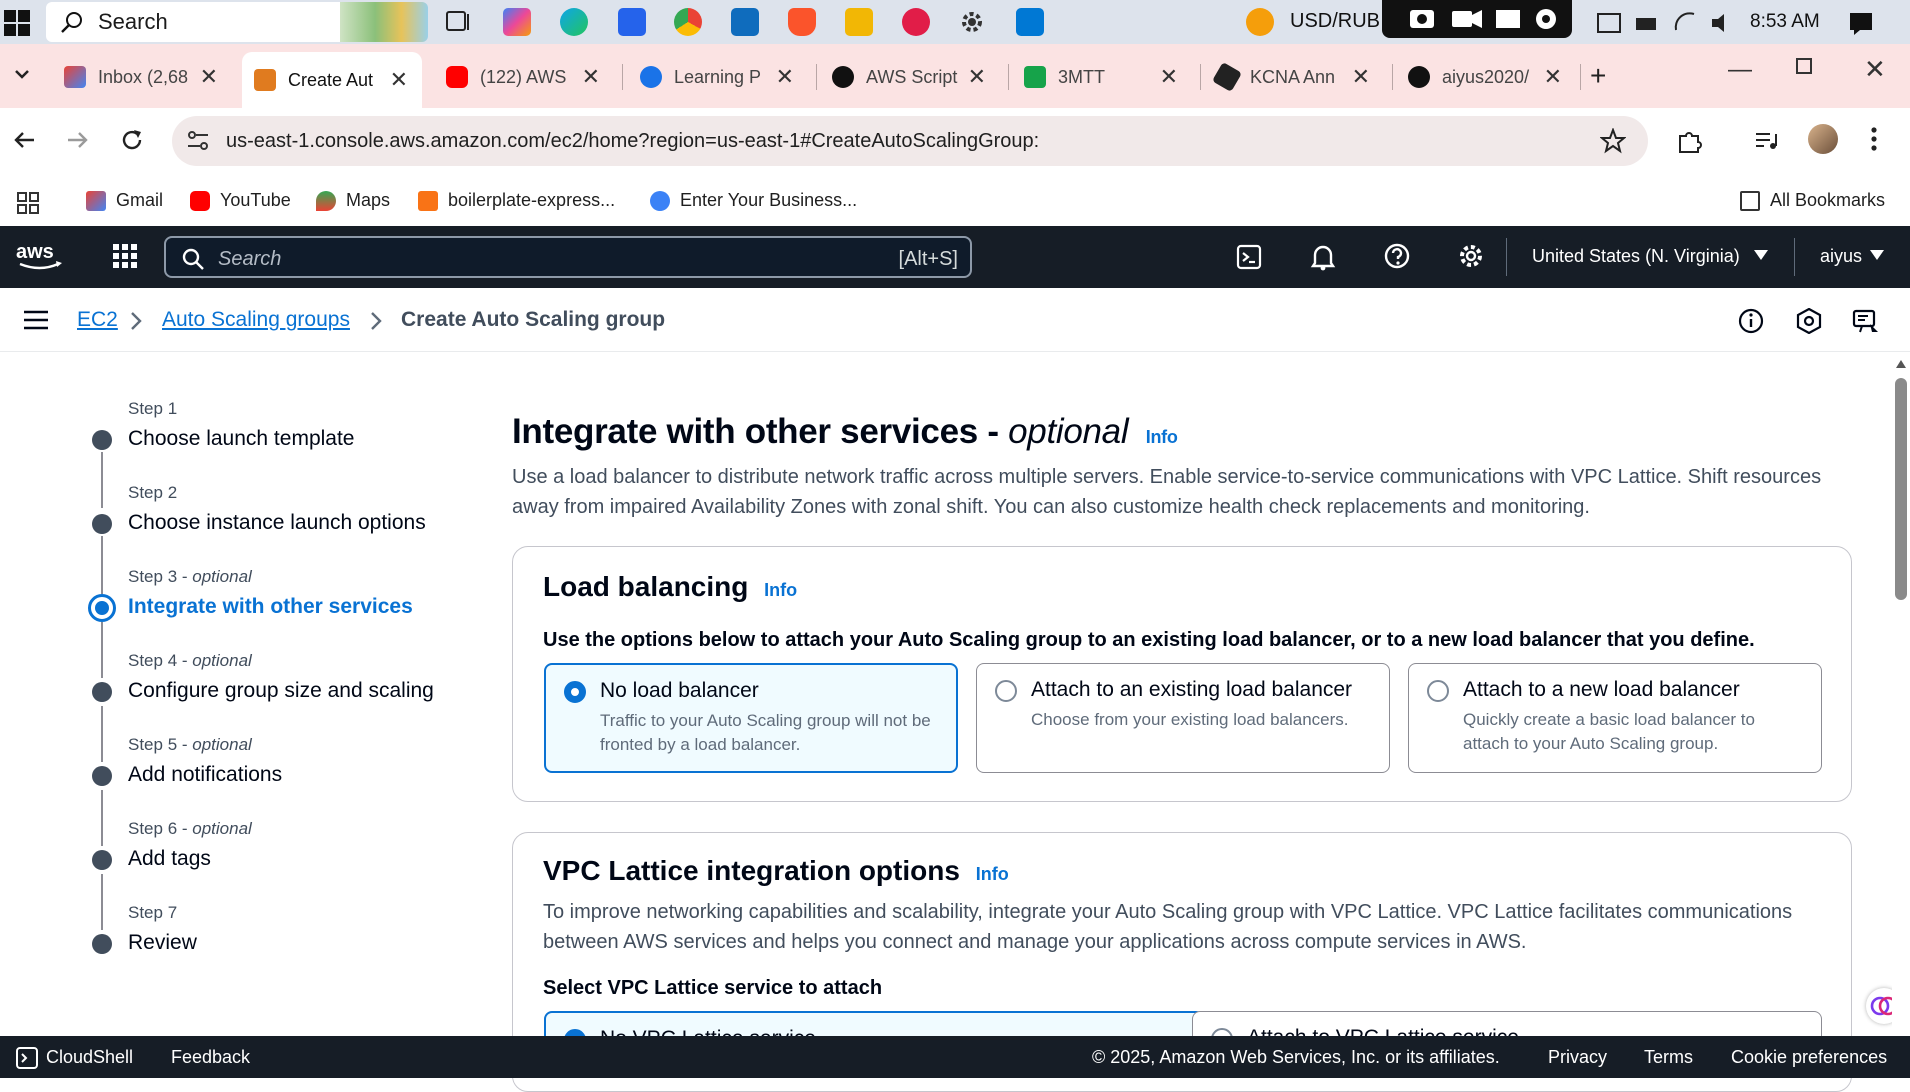 The image size is (1910, 1092). I want to click on privacy-link: Privacy, so click(1577, 1057).